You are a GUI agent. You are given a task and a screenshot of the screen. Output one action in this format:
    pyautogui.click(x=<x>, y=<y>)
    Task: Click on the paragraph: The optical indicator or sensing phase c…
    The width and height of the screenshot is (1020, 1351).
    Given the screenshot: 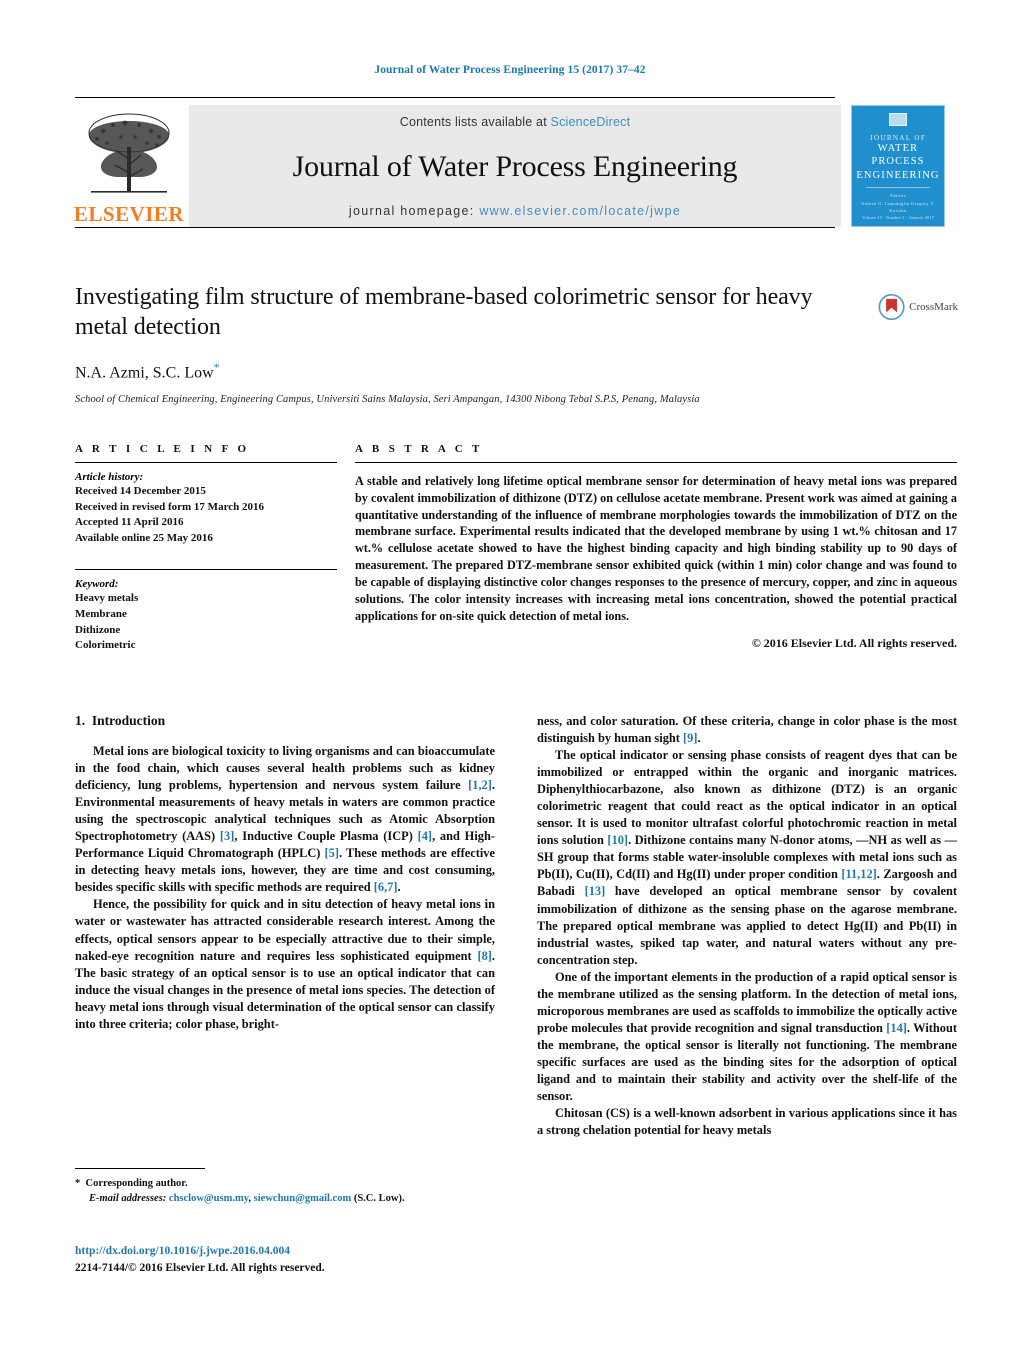 What is the action you would take?
    pyautogui.click(x=747, y=857)
    